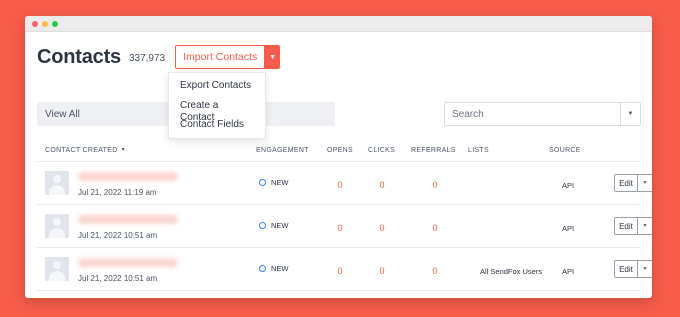 The width and height of the screenshot is (680, 317). Describe the element at coordinates (55, 23) in the screenshot. I see `maximize-window-button` at that location.